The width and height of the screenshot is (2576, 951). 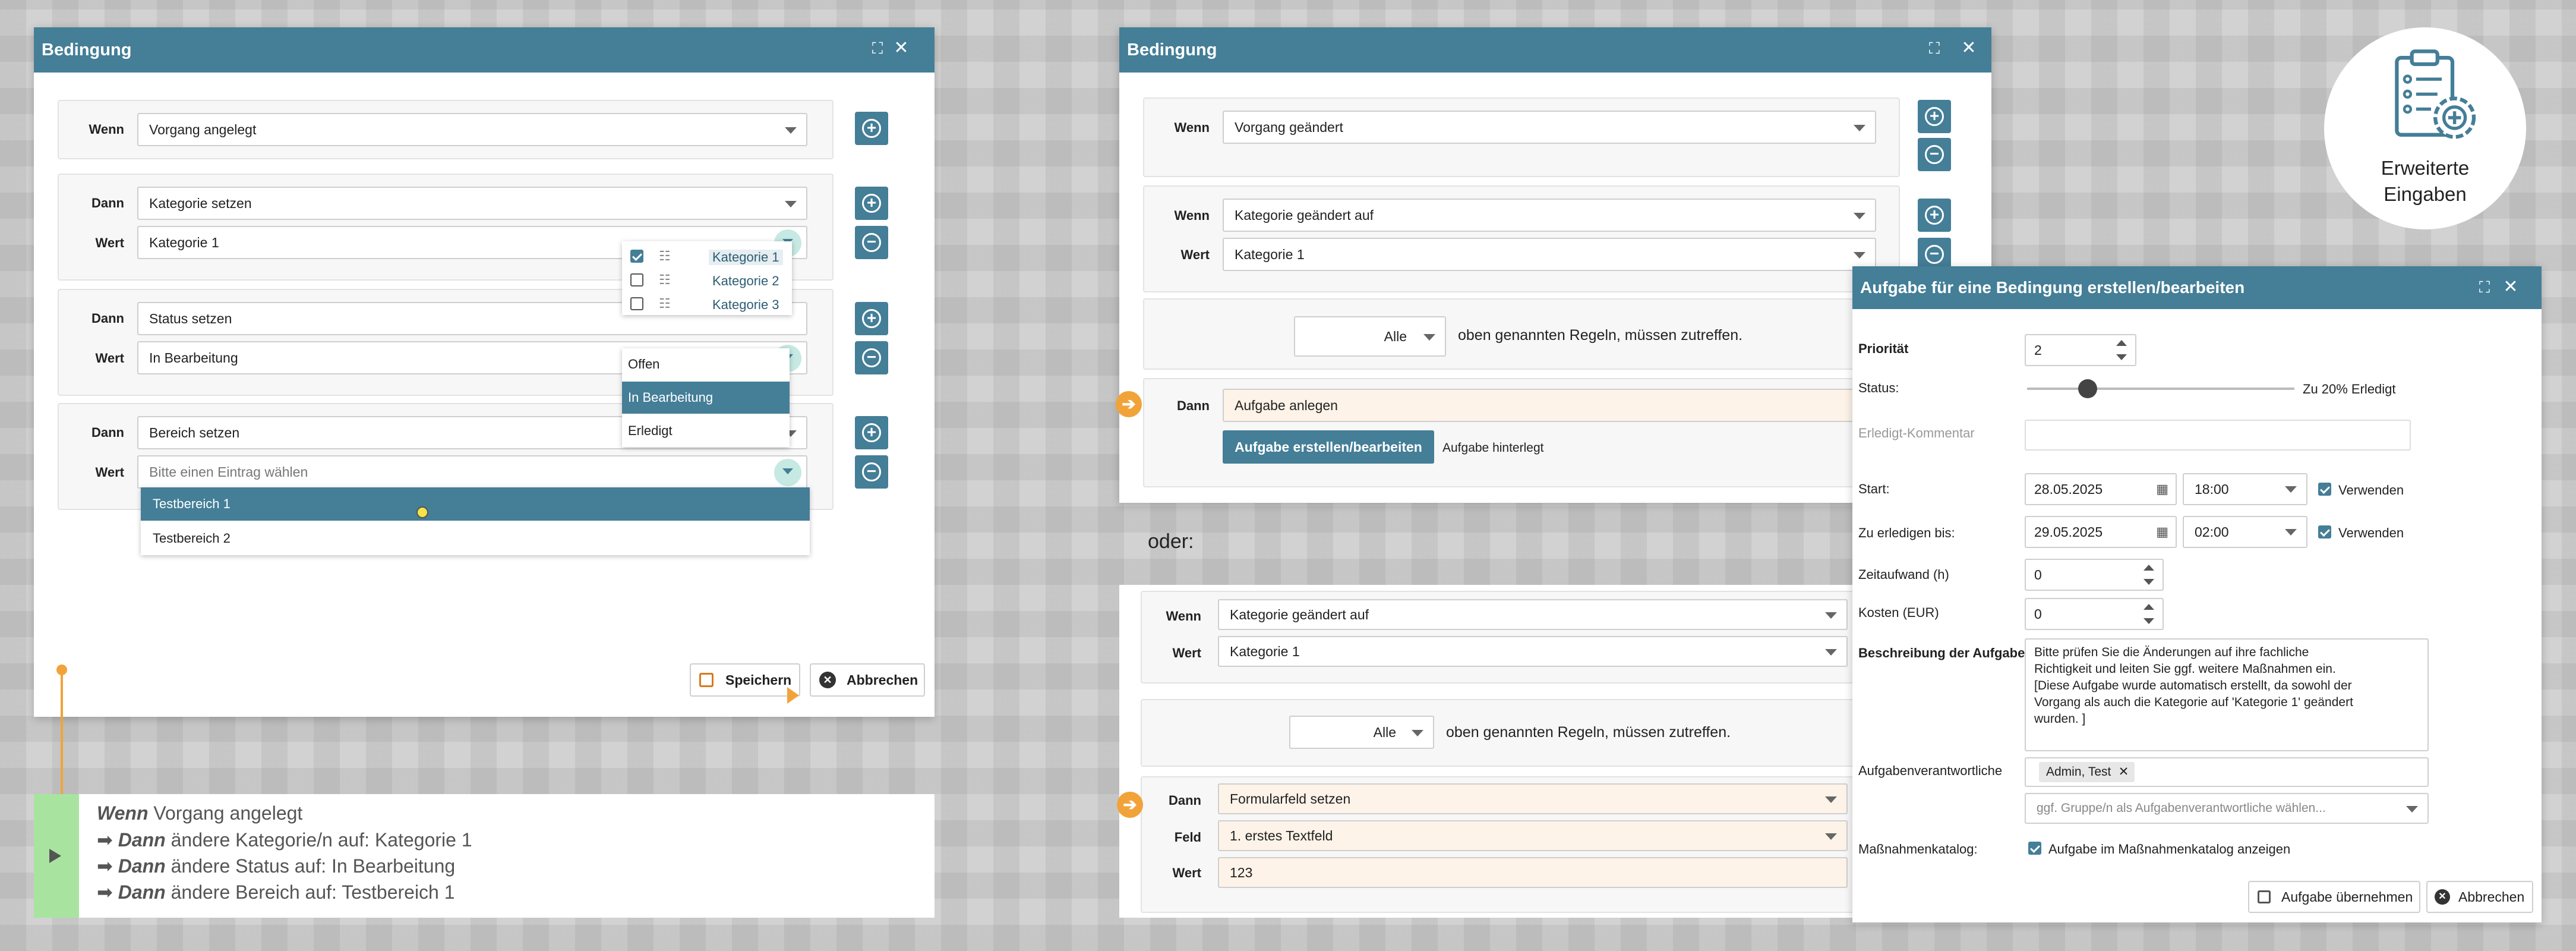 What do you see at coordinates (422, 512) in the screenshot?
I see `cursor-icon` at bounding box center [422, 512].